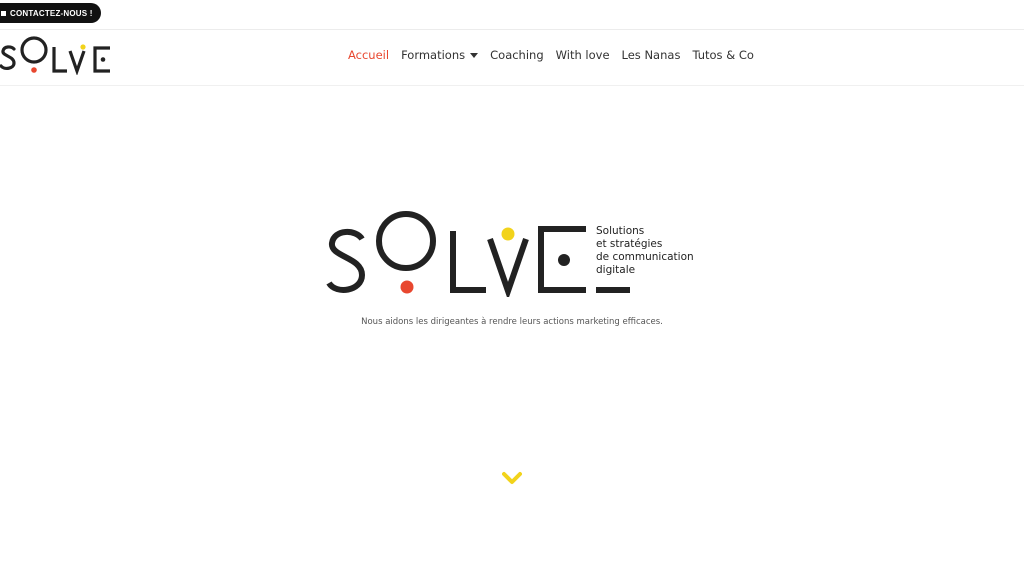  I want to click on caret-down-icon, so click(474, 55).